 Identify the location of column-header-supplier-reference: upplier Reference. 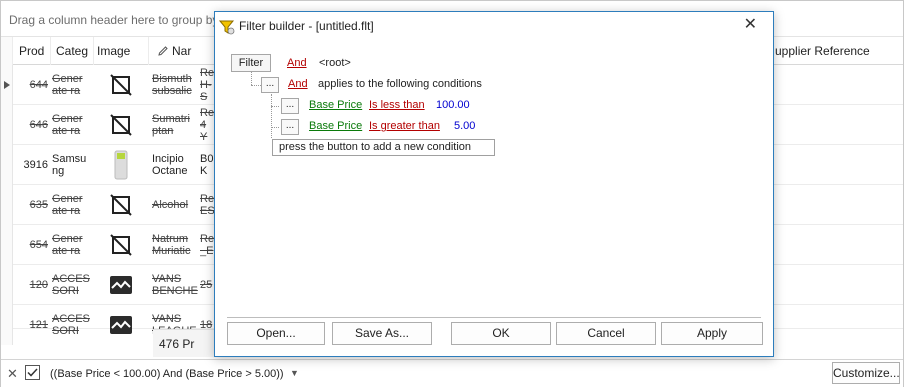
(839, 51).